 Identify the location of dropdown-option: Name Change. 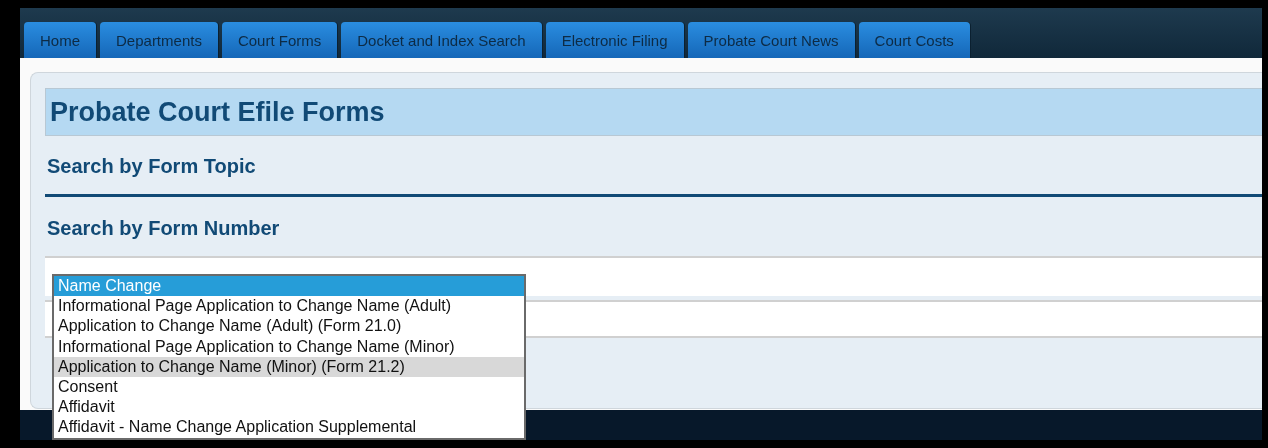
(289, 286).